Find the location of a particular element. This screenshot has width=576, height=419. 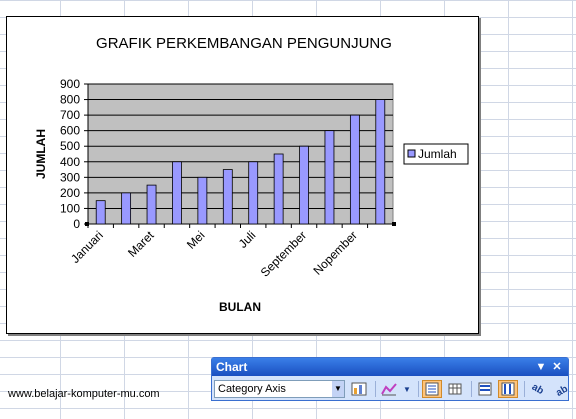

toolbar-title: Chart is located at coordinates (232, 367).